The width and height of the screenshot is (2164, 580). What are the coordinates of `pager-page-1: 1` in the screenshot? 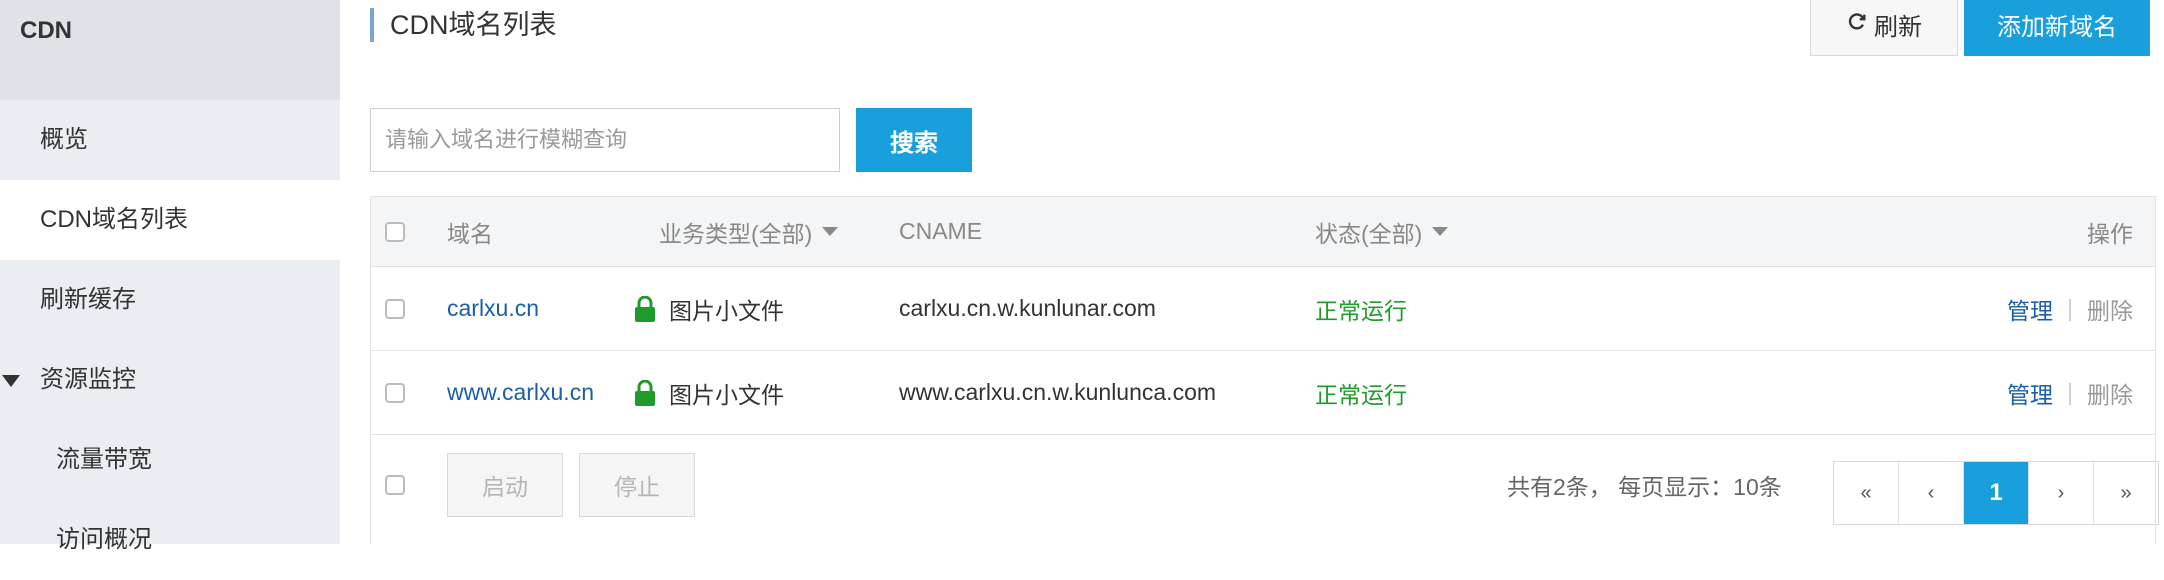 It's located at (1995, 493).